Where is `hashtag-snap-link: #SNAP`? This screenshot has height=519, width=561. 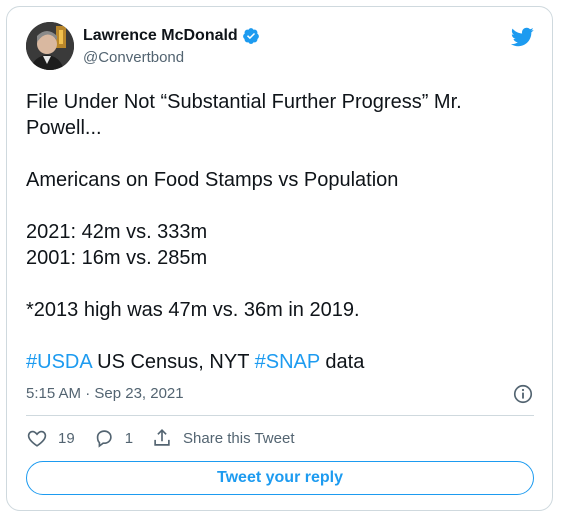
hashtag-snap-link: #SNAP is located at coordinates (287, 362).